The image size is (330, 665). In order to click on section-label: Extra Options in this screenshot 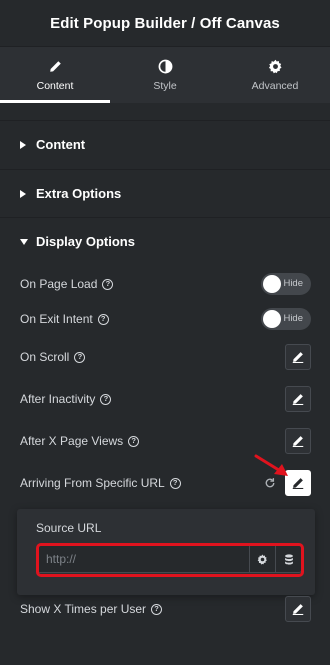, I will do `click(79, 193)`.